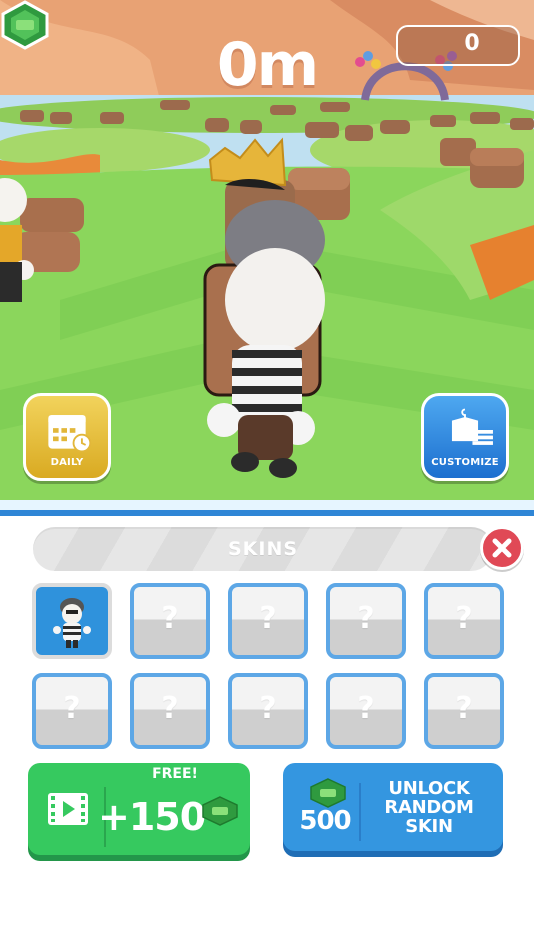  What do you see at coordinates (472, 426) in the screenshot?
I see `hanger-shirt-icon` at bounding box center [472, 426].